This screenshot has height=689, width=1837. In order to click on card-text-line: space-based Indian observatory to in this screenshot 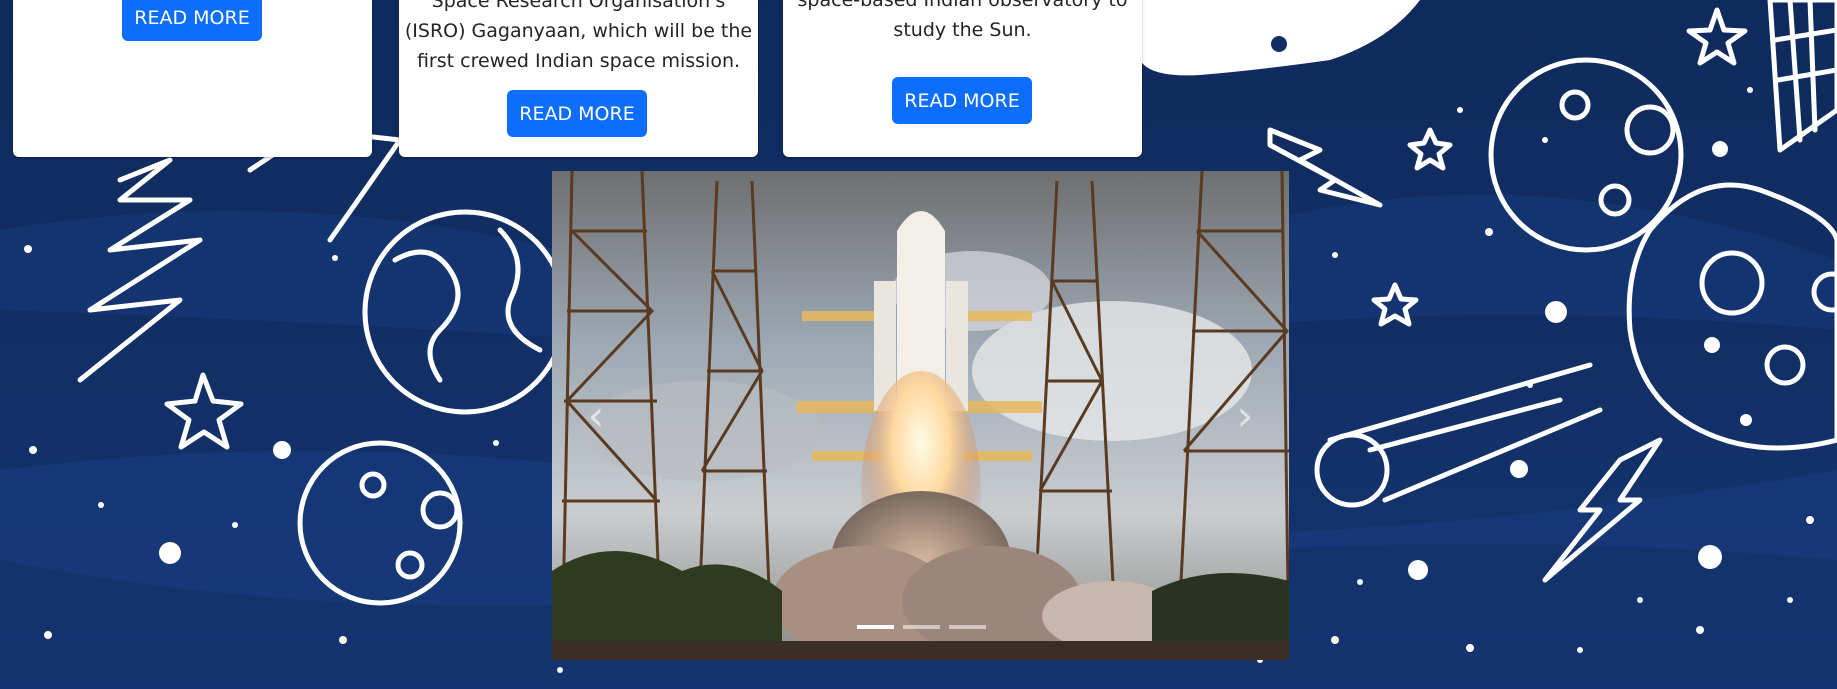, I will do `click(962, 5)`.